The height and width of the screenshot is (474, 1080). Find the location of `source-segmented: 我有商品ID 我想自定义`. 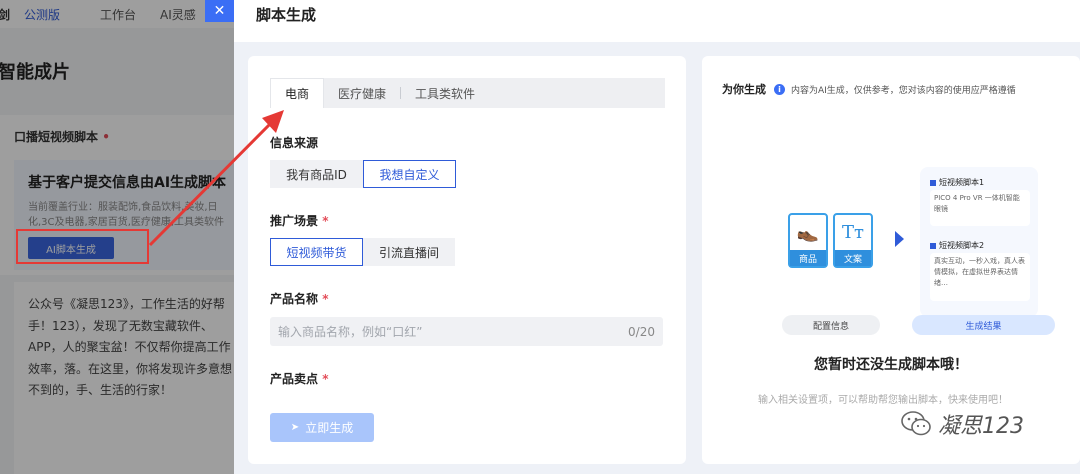

source-segmented: 我有商品ID 我想自定义 is located at coordinates (363, 174).